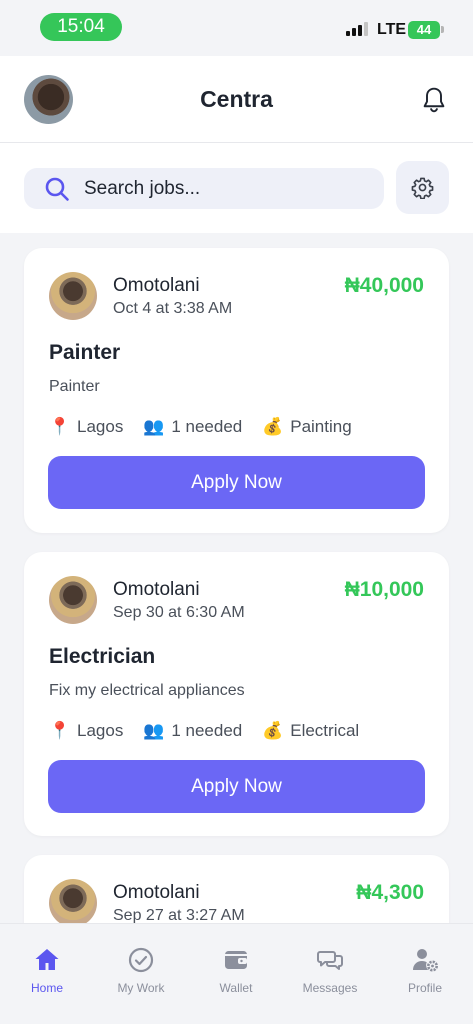  Describe the element at coordinates (424, 30) in the screenshot. I see `battery-icon: 44` at that location.